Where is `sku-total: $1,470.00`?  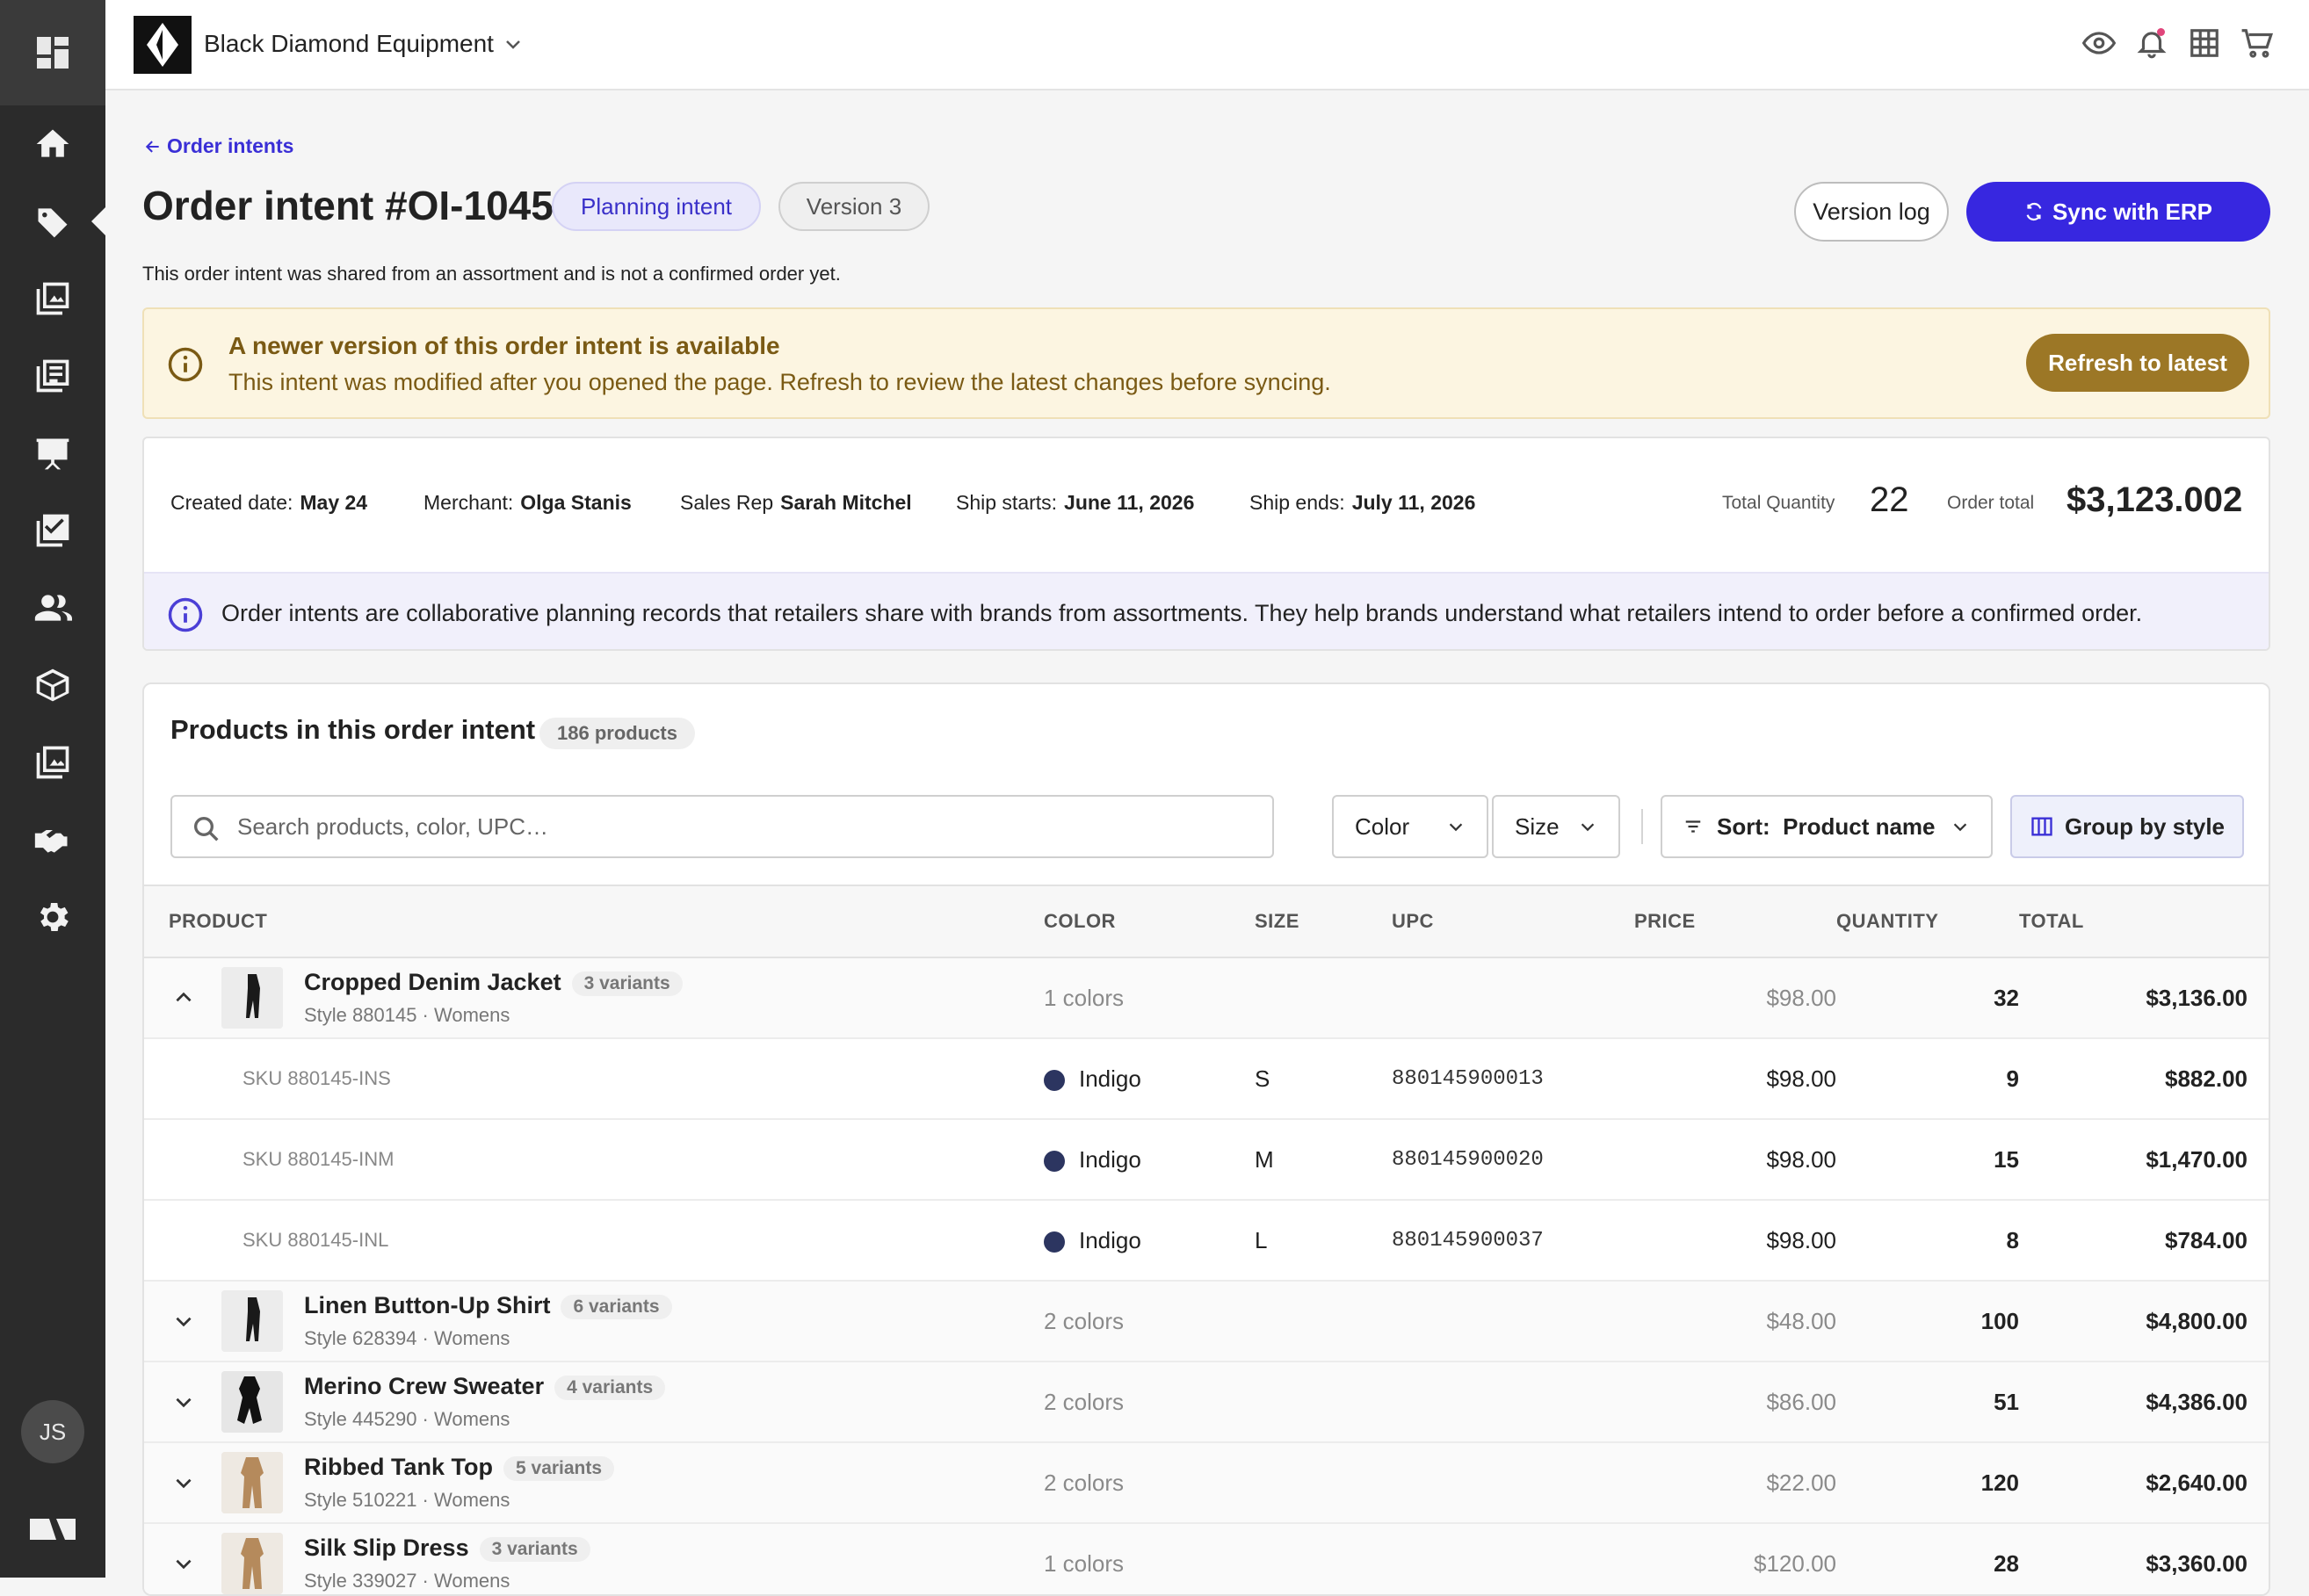
sku-total: $1,470.00 is located at coordinates (2144, 1160).